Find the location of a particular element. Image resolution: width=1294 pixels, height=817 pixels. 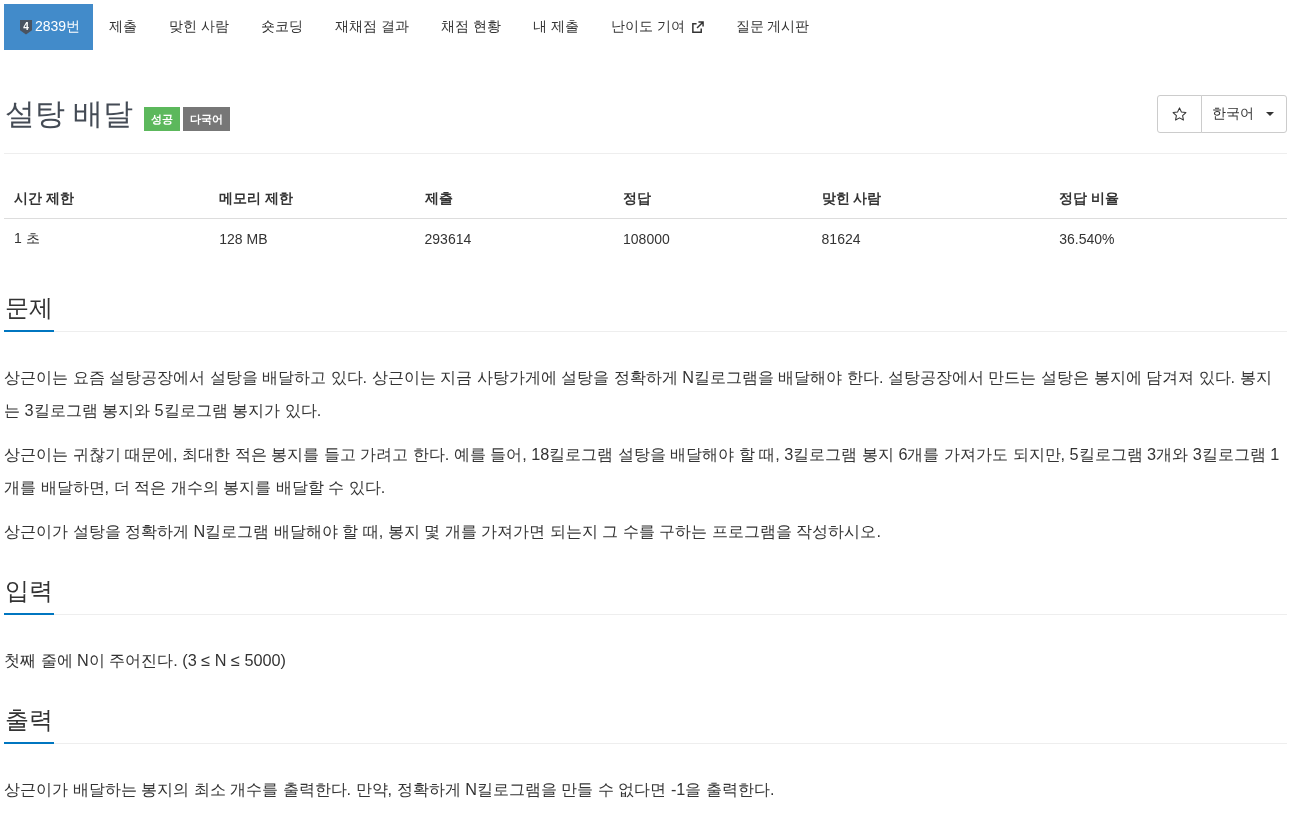

status-label: 성공 is located at coordinates (162, 119).